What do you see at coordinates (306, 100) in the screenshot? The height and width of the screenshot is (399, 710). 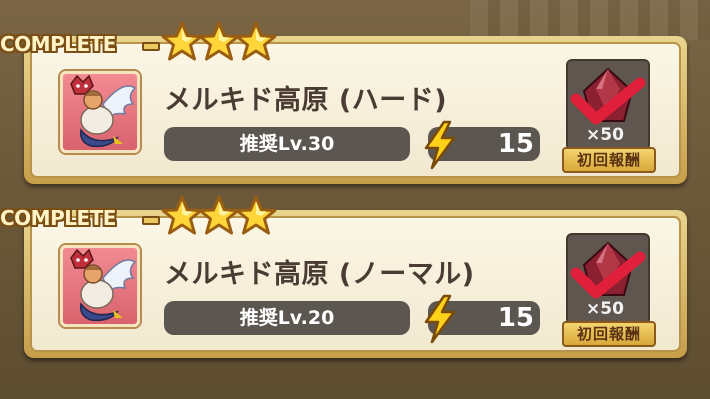 I see `quest-title: メルキド高原 (ハード)` at bounding box center [306, 100].